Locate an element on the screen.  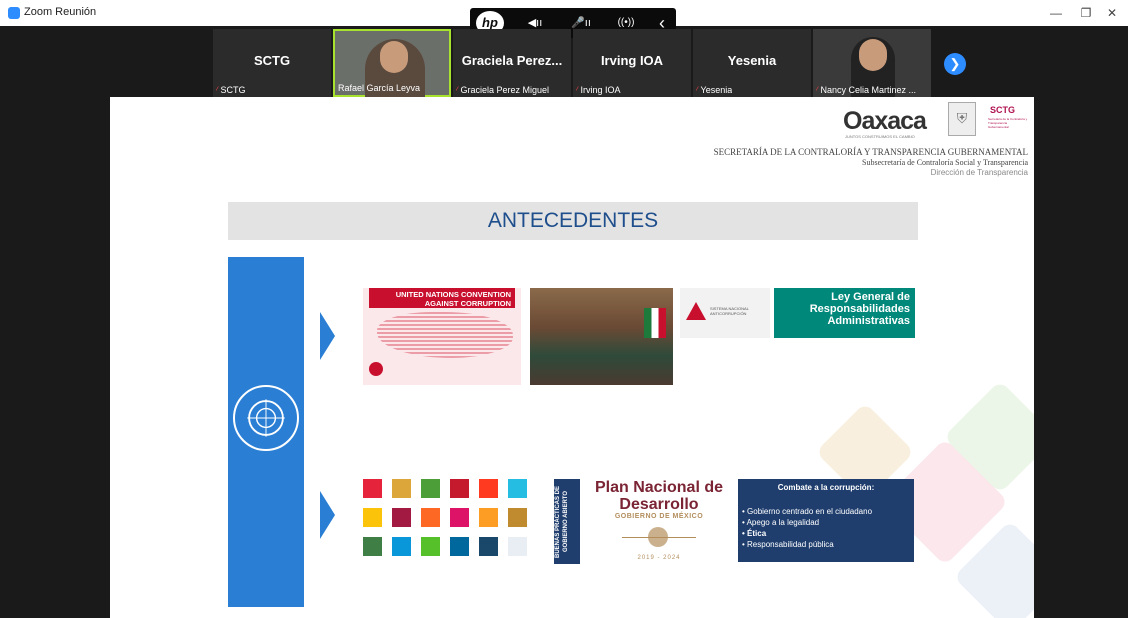
sctg-logo: SCTG is located at coordinates (1003, 110).